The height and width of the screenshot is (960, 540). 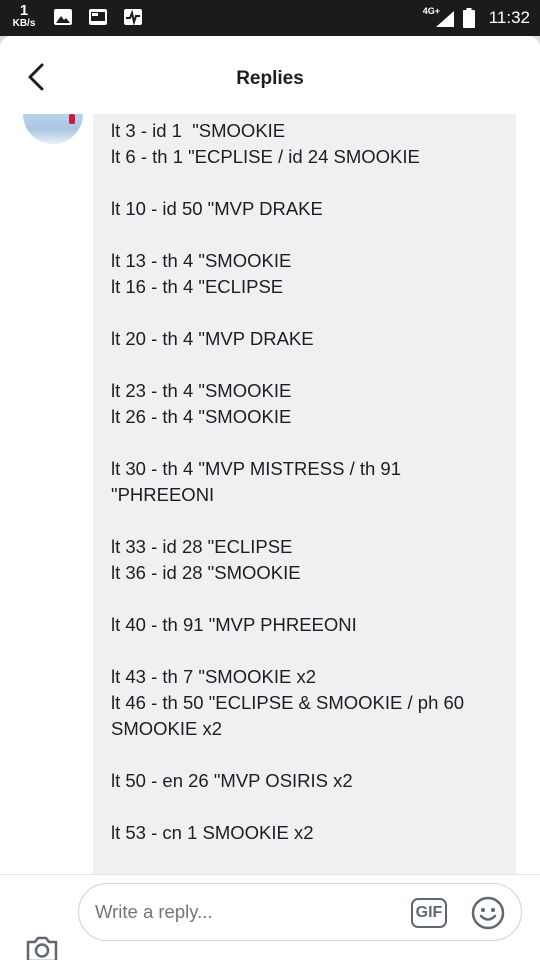 I want to click on network-speed-value: 1, so click(x=24, y=10).